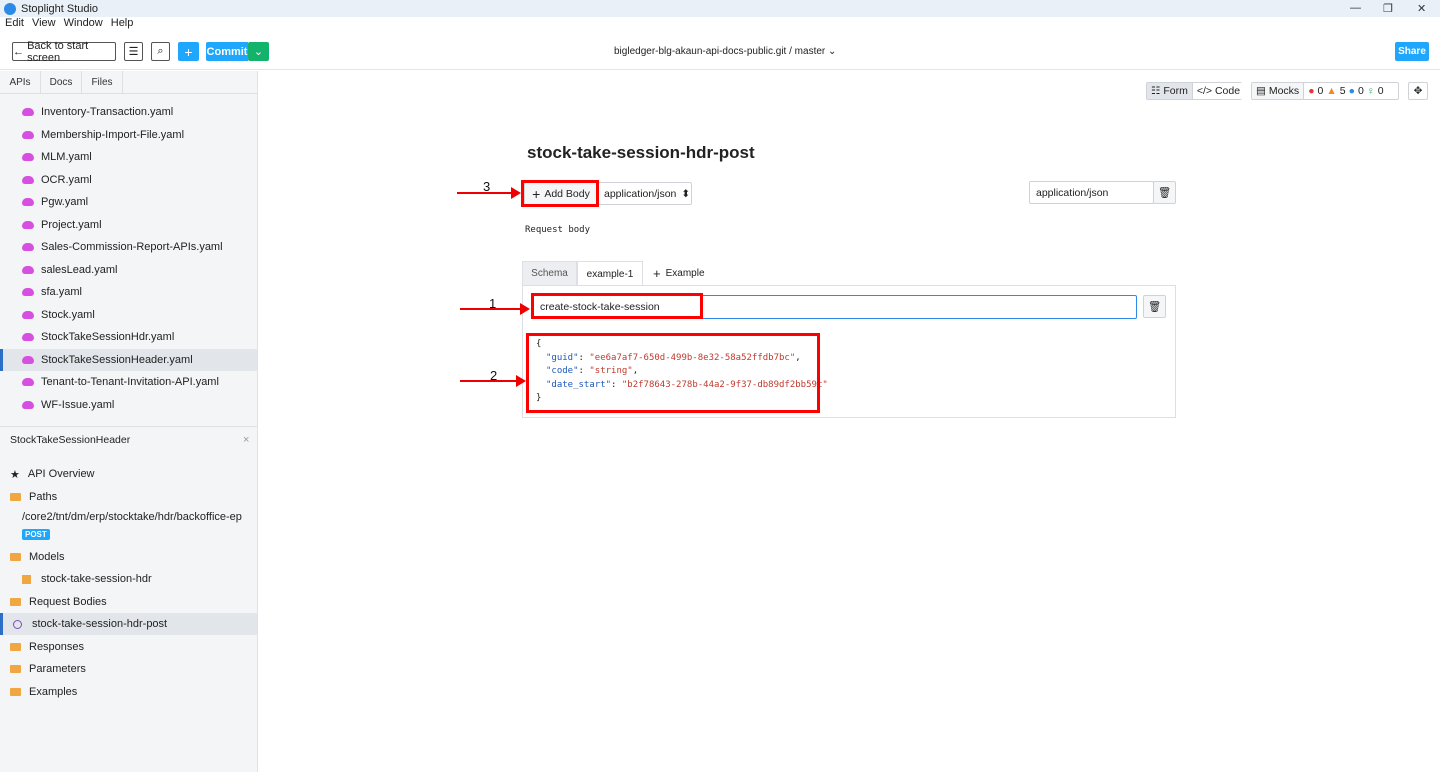 This screenshot has width=1440, height=772. Describe the element at coordinates (20, 51) in the screenshot. I see `arrow-left-icon: ←` at that location.